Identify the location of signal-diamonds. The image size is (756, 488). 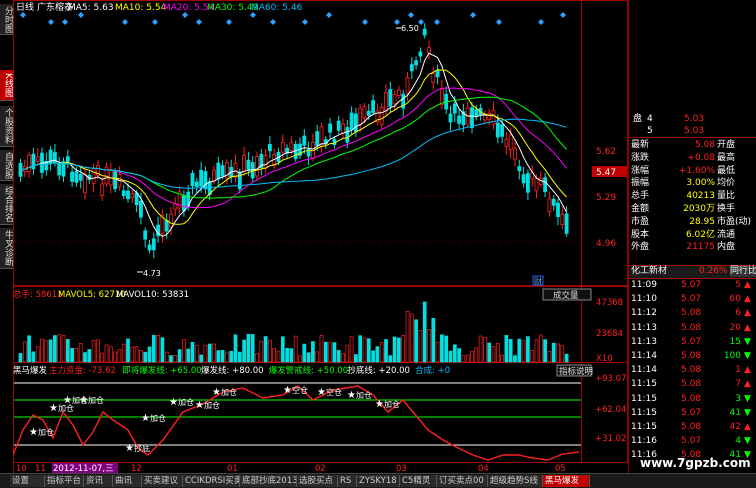
(293, 18).